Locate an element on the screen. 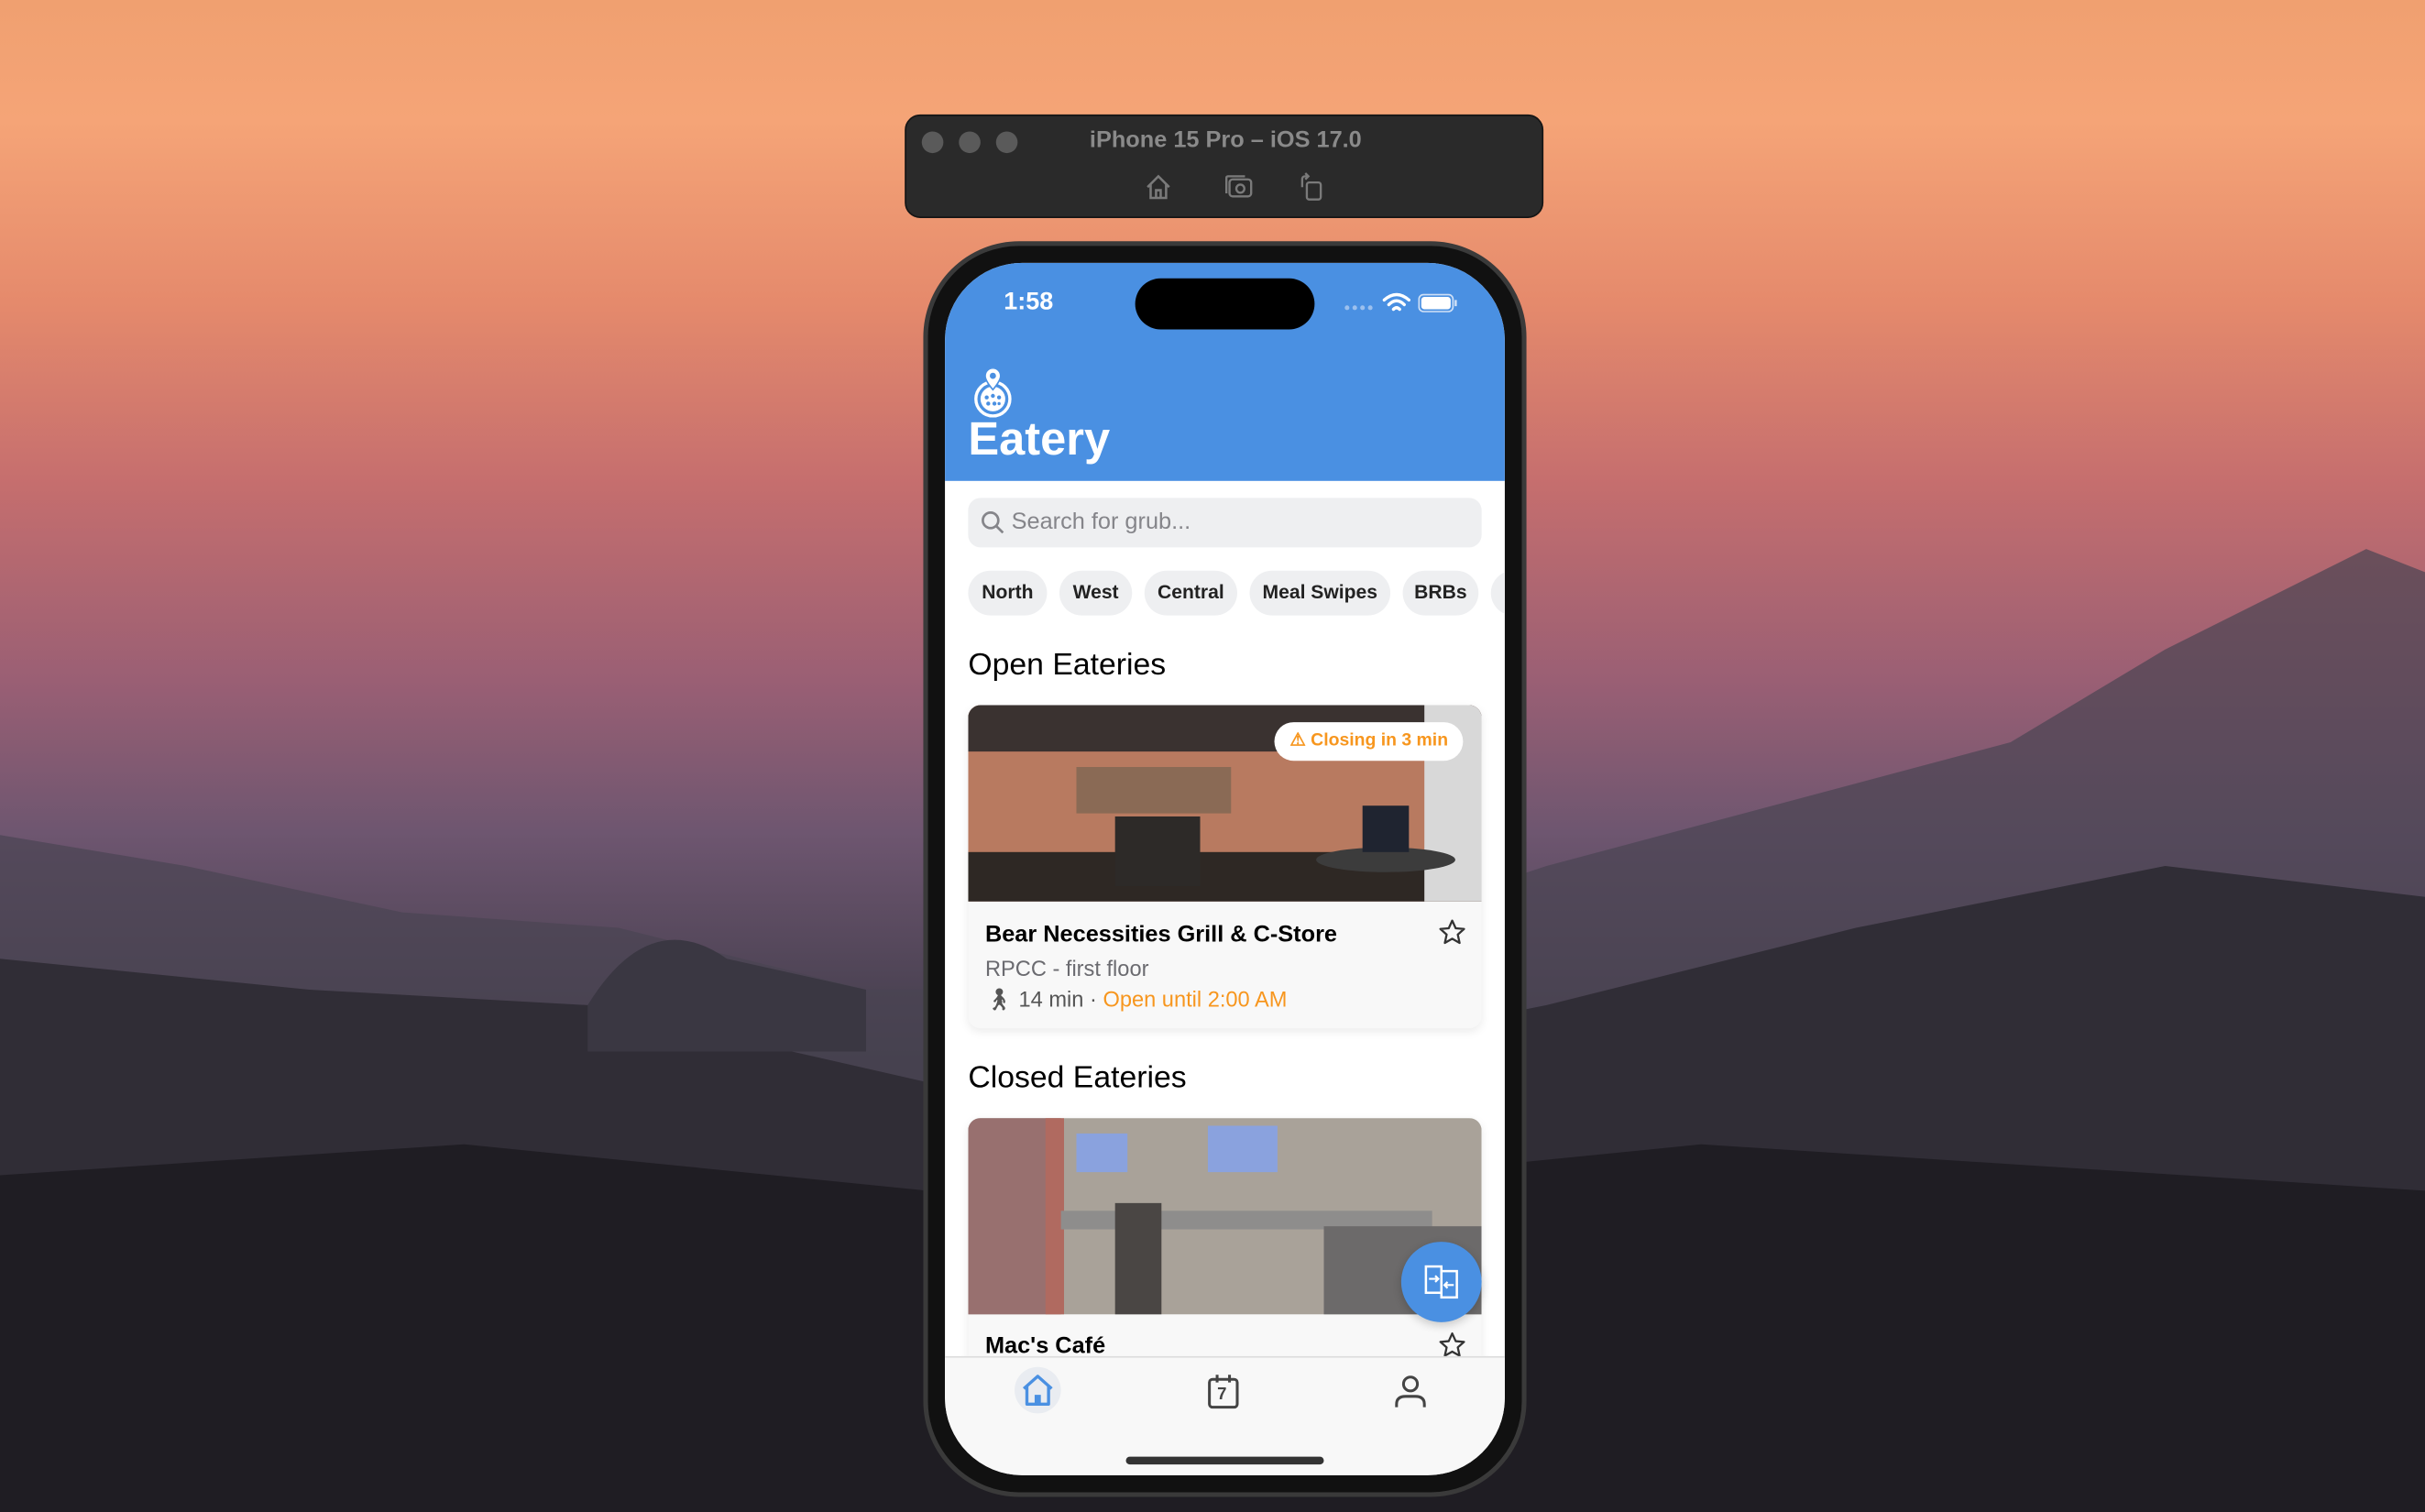 The height and width of the screenshot is (1512, 2425). search-icon is located at coordinates (993, 522).